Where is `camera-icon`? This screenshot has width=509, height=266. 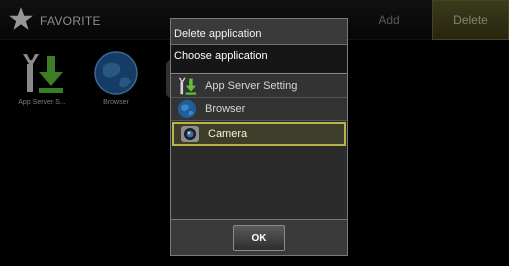
camera-icon is located at coordinates (190, 134).